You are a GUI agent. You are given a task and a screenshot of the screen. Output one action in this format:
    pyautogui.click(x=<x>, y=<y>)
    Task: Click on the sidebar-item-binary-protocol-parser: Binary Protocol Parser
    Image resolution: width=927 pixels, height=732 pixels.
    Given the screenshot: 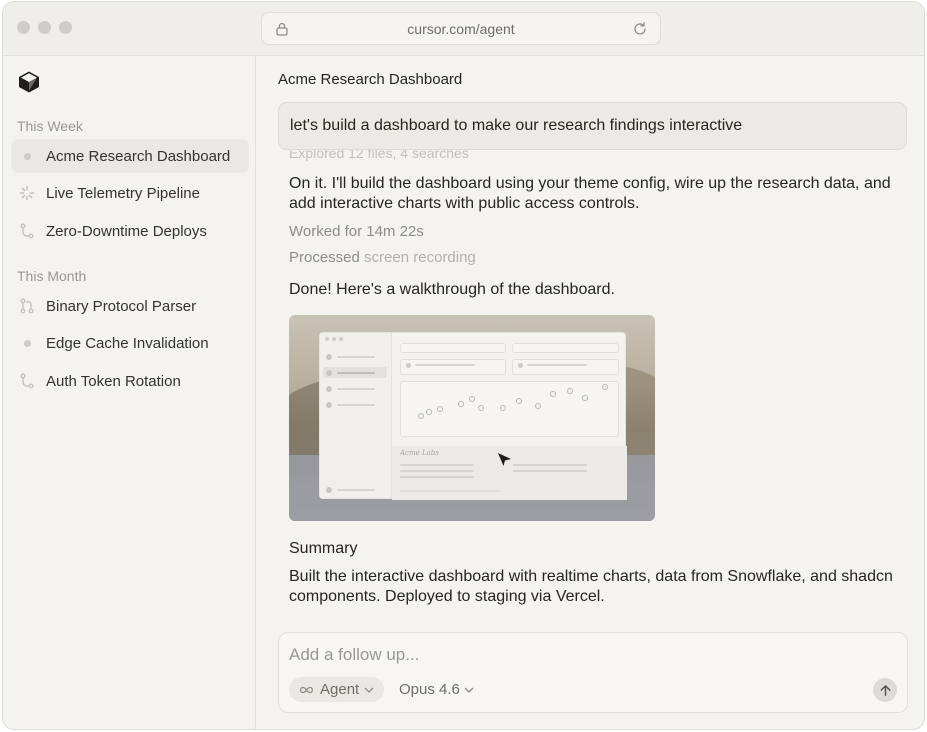 What is the action you would take?
    pyautogui.click(x=130, y=306)
    